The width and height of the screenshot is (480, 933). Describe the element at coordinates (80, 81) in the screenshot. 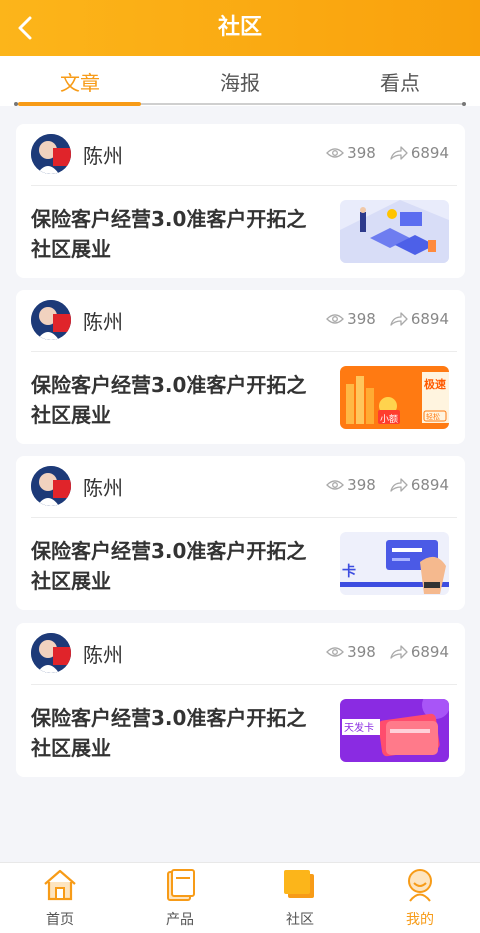

I see `tab-articles: 文章` at that location.